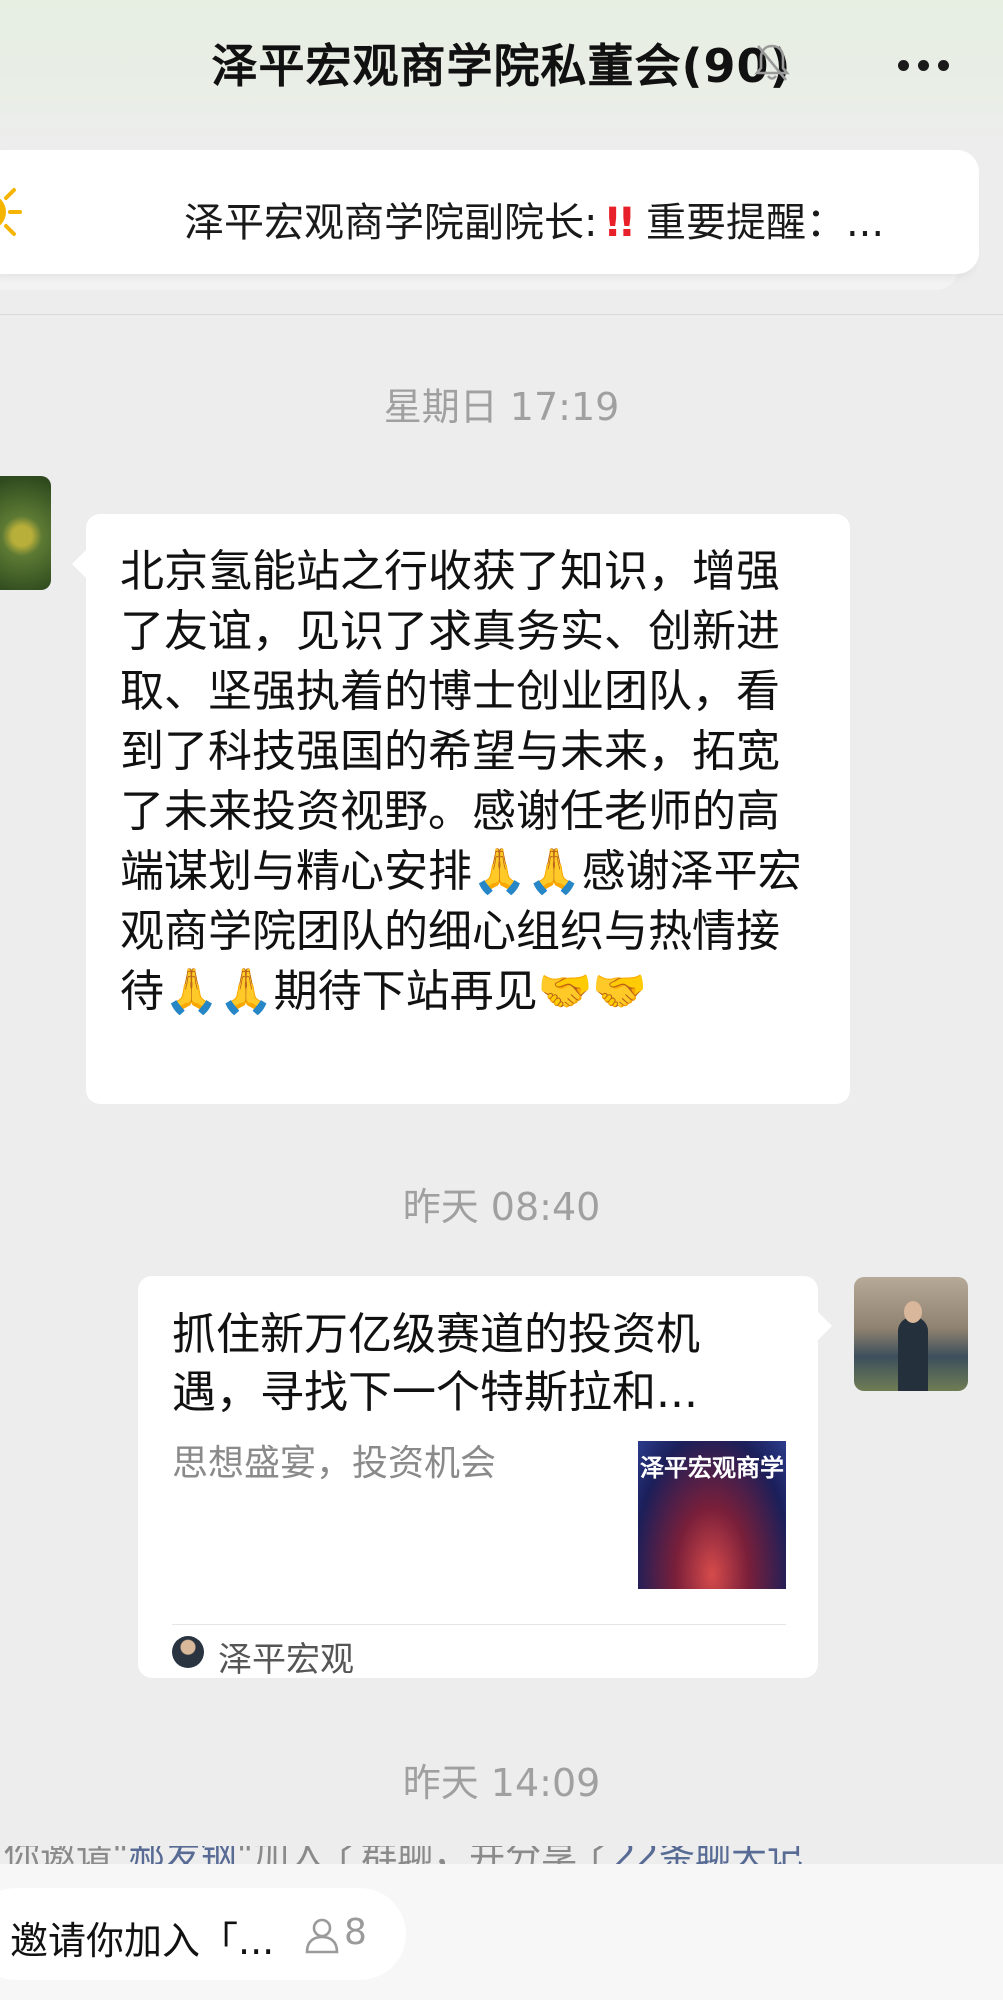 The height and width of the screenshot is (2000, 1003). I want to click on source-avatar, so click(188, 1652).